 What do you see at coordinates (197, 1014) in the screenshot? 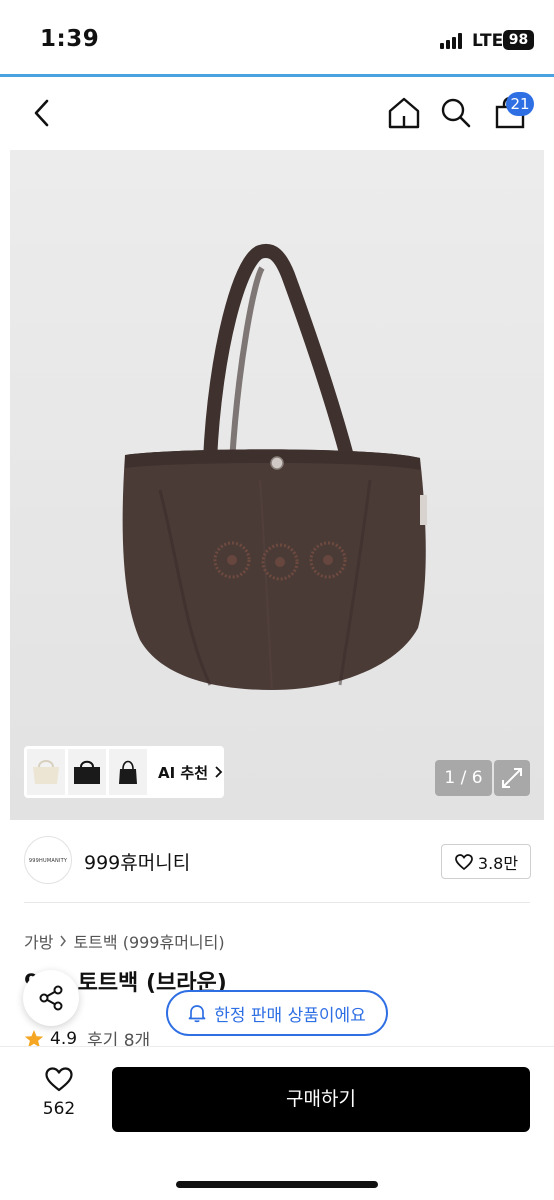
I see `bell-icon` at bounding box center [197, 1014].